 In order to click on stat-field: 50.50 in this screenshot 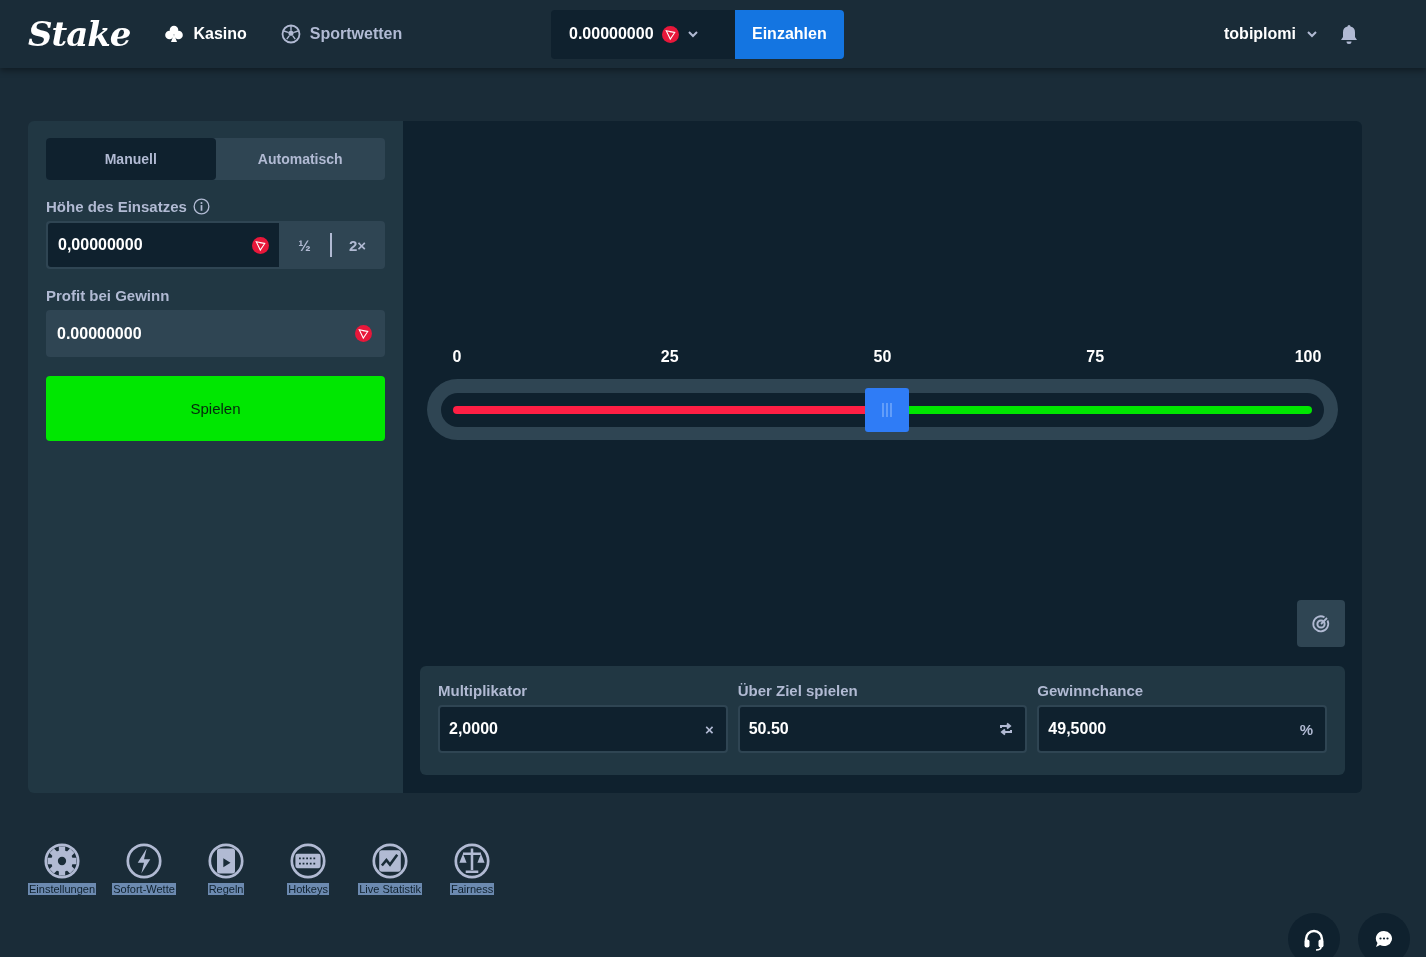, I will do `click(882, 729)`.